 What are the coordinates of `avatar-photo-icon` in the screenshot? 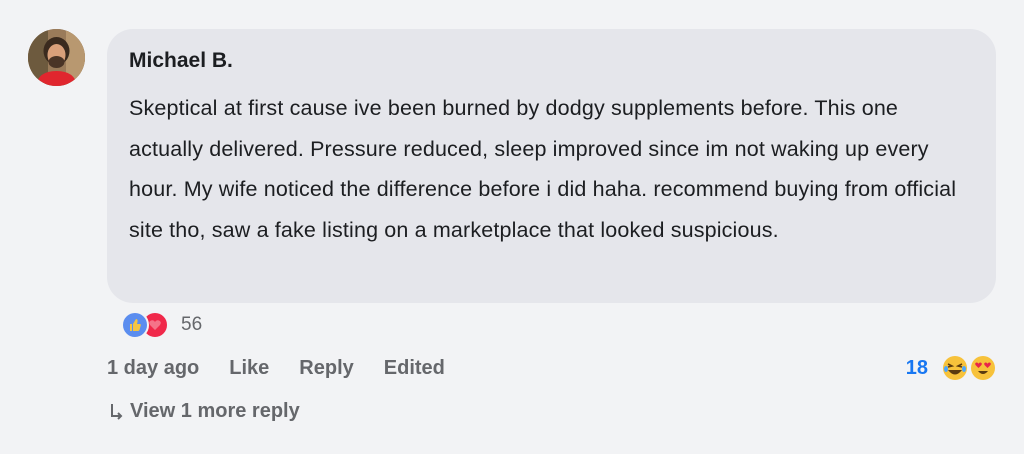 It's located at (56, 57).